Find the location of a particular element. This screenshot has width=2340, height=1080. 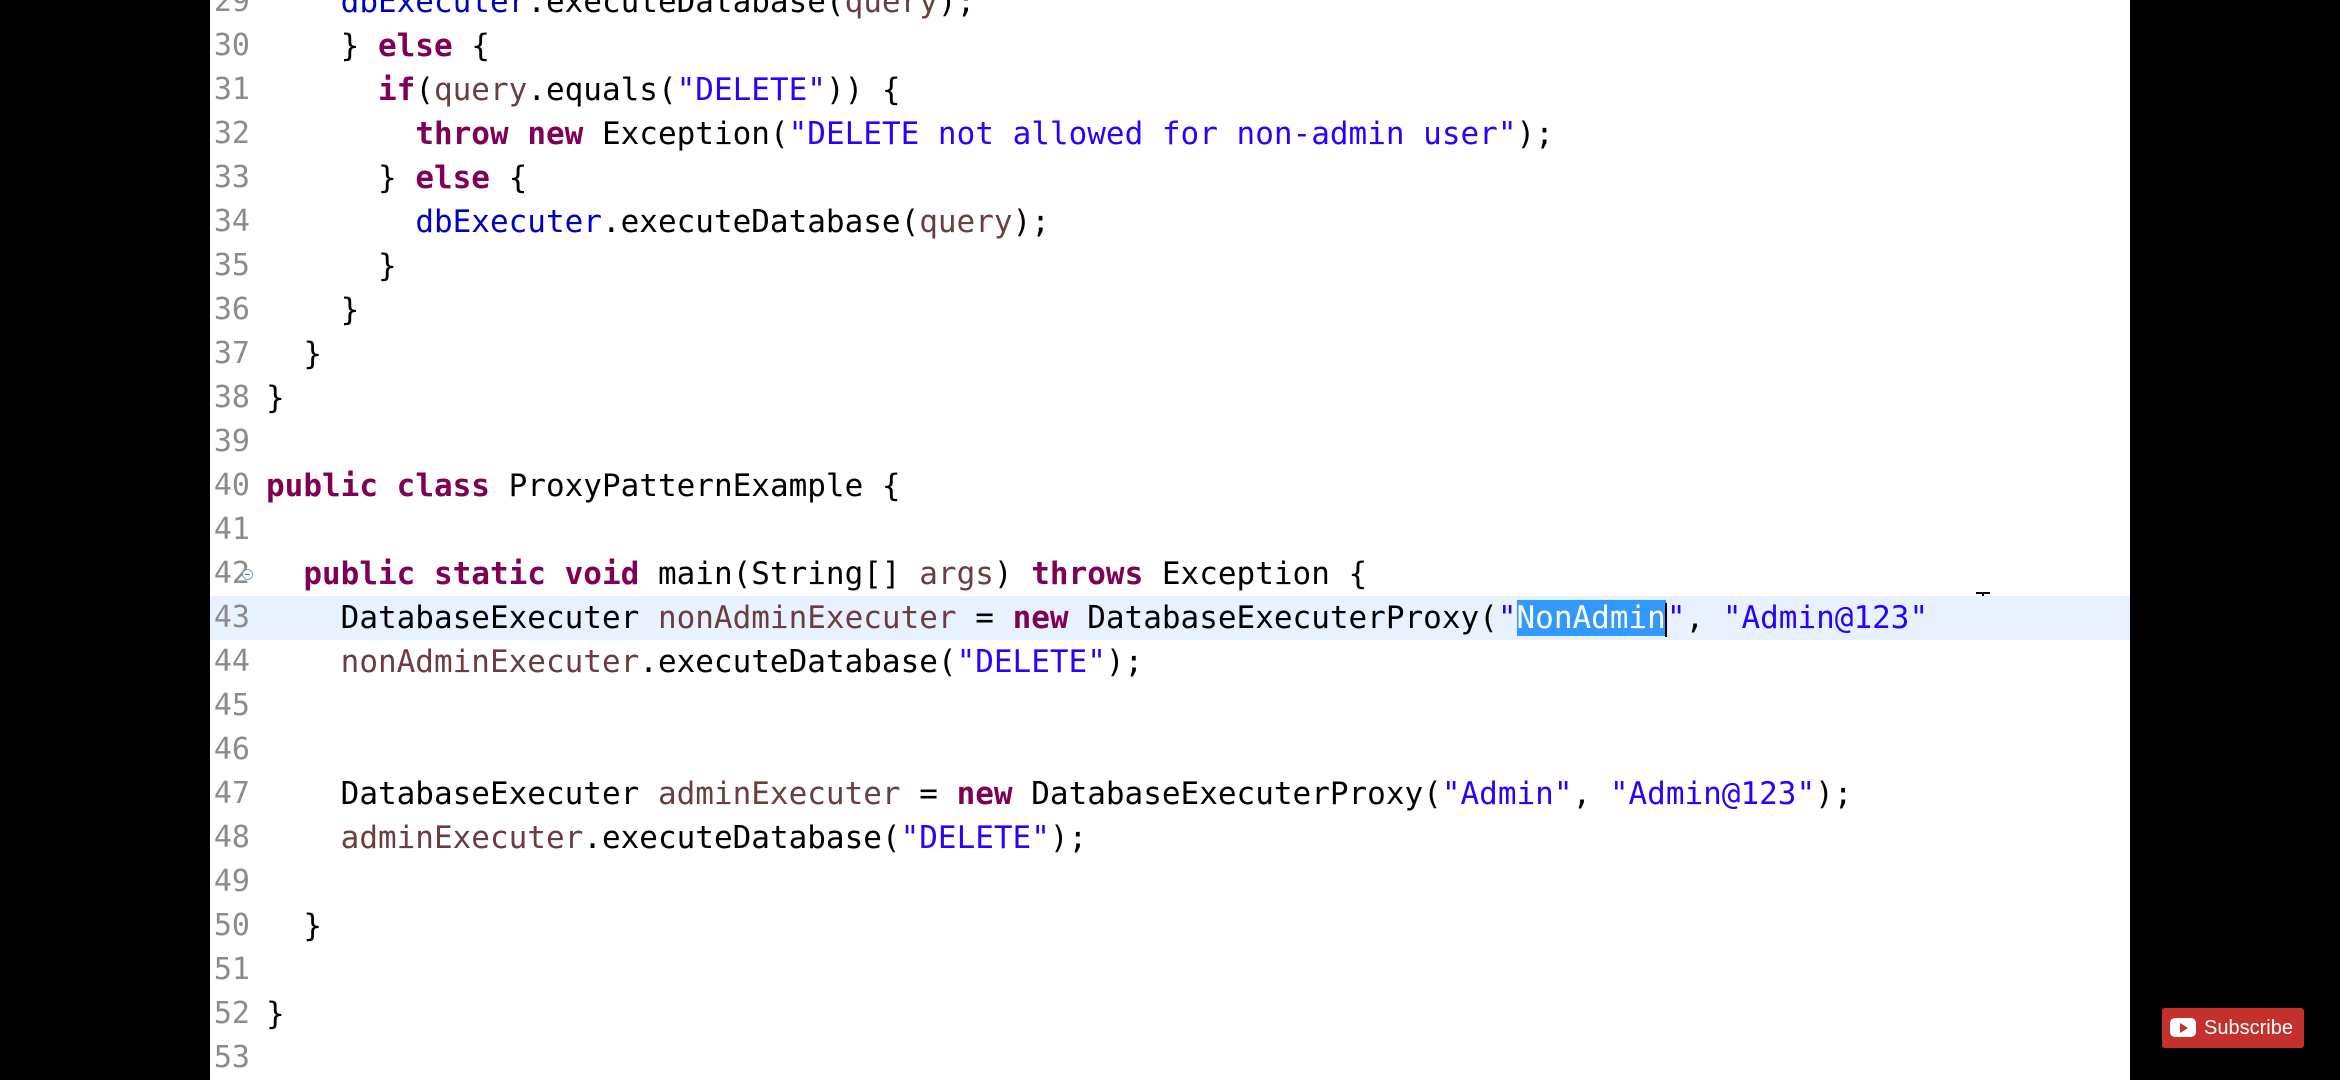

line-number-gutter: 37 is located at coordinates (230, 354).